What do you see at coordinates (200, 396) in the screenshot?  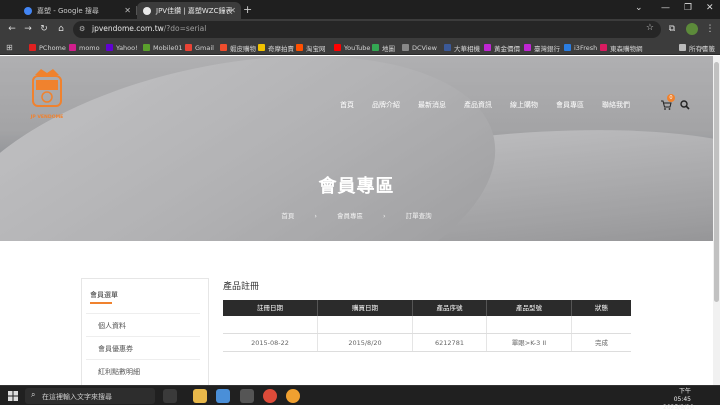 I see `file-explorer-icon` at bounding box center [200, 396].